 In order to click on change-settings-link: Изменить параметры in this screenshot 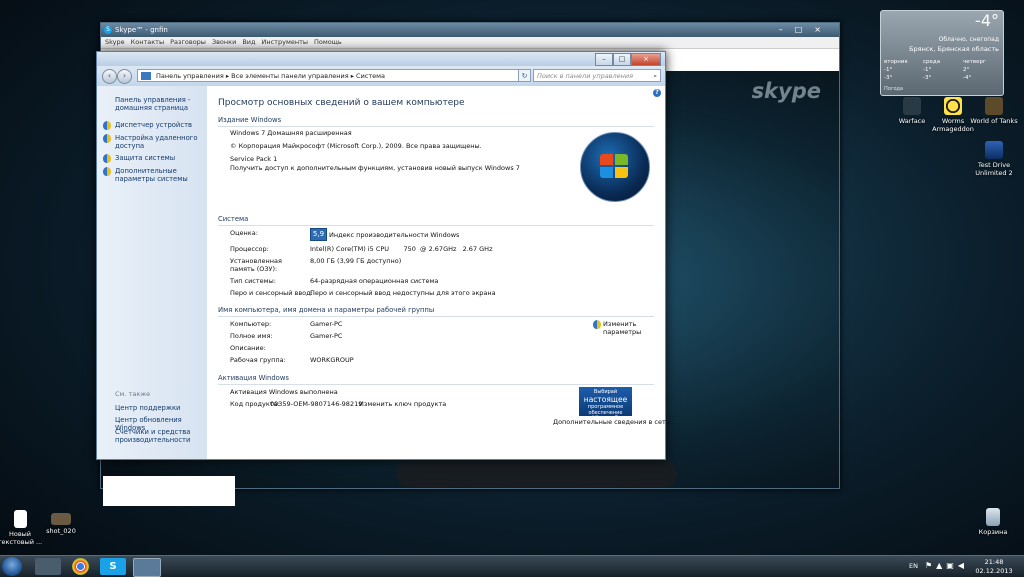, I will do `click(627, 328)`.